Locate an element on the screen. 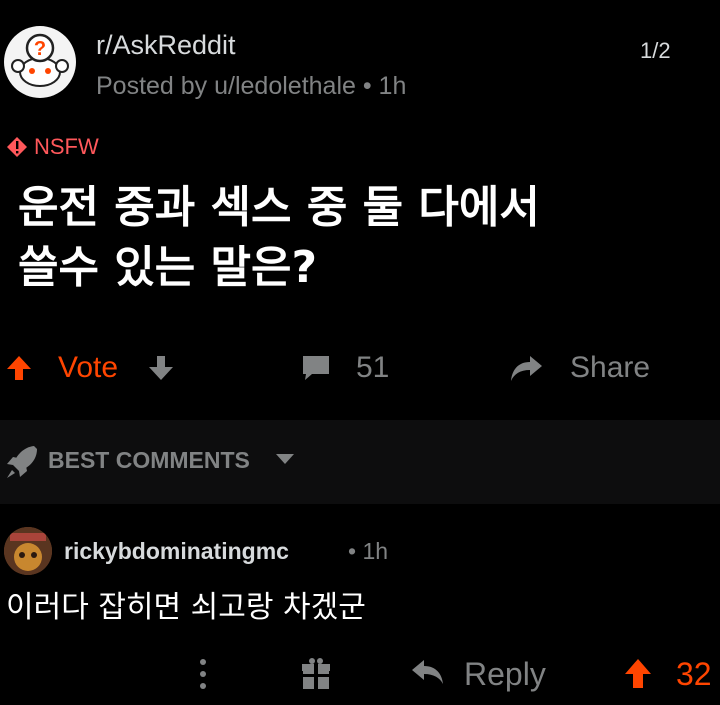 The width and height of the screenshot is (720, 705). share-button is located at coordinates (526, 368).